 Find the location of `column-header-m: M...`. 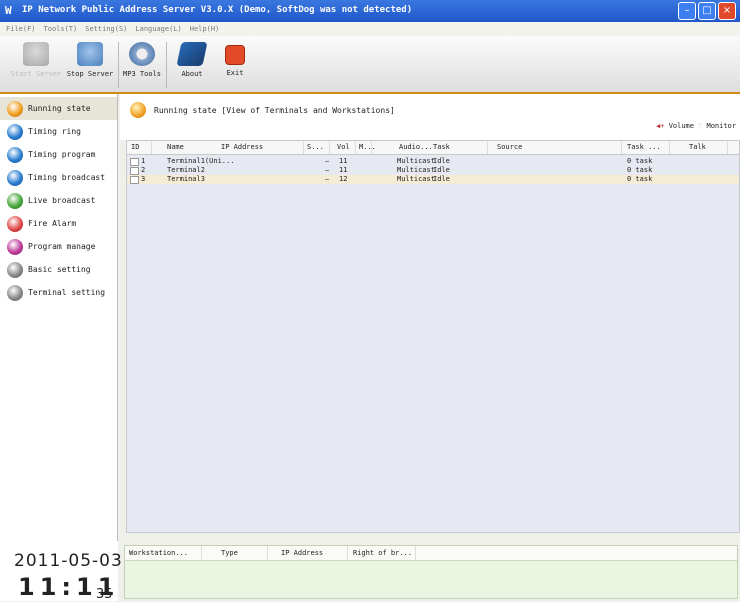

column-header-m: M... is located at coordinates (367, 147).